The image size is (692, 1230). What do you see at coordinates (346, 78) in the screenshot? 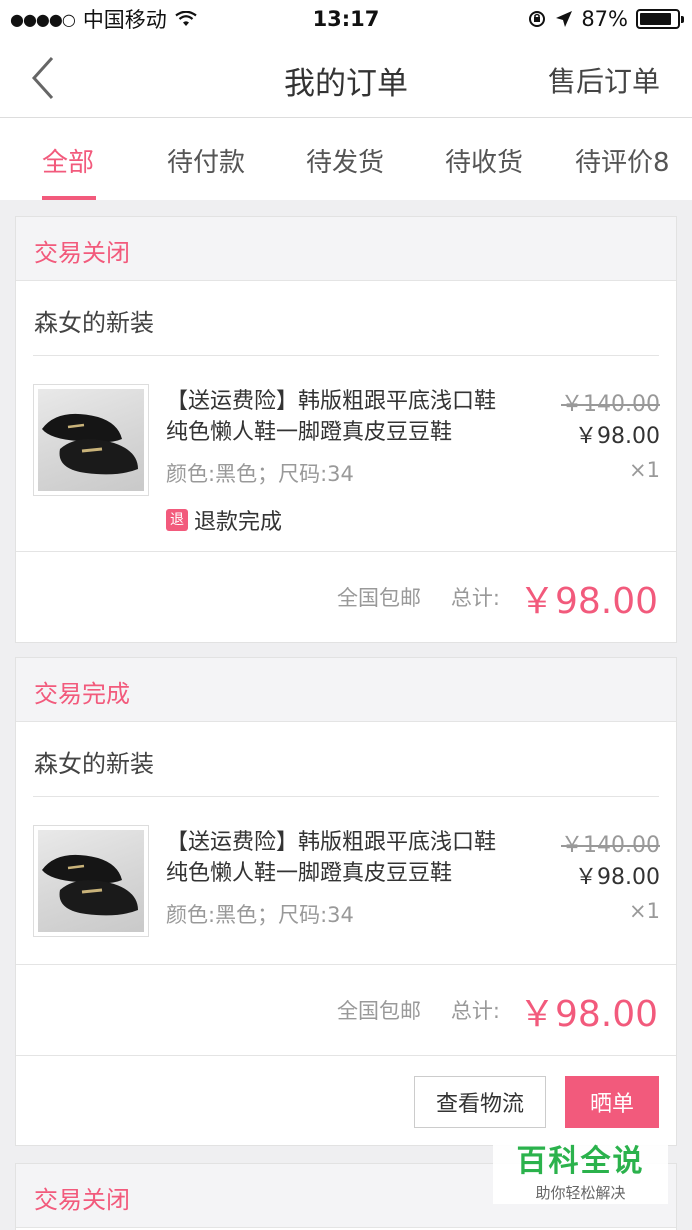
I see `nav-bar: 我的订单 售后订单` at bounding box center [346, 78].